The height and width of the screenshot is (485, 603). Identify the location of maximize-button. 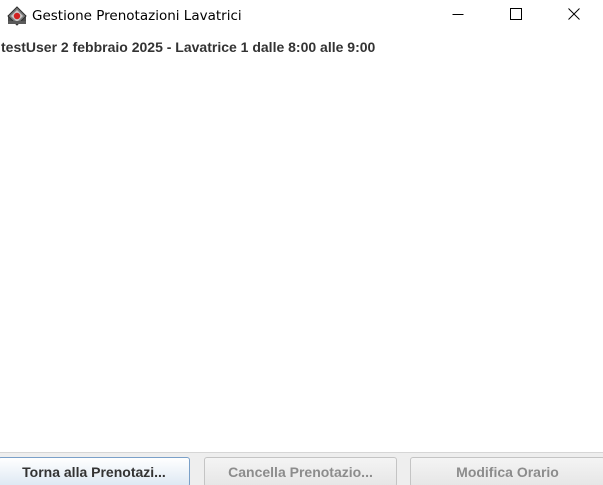
(516, 15).